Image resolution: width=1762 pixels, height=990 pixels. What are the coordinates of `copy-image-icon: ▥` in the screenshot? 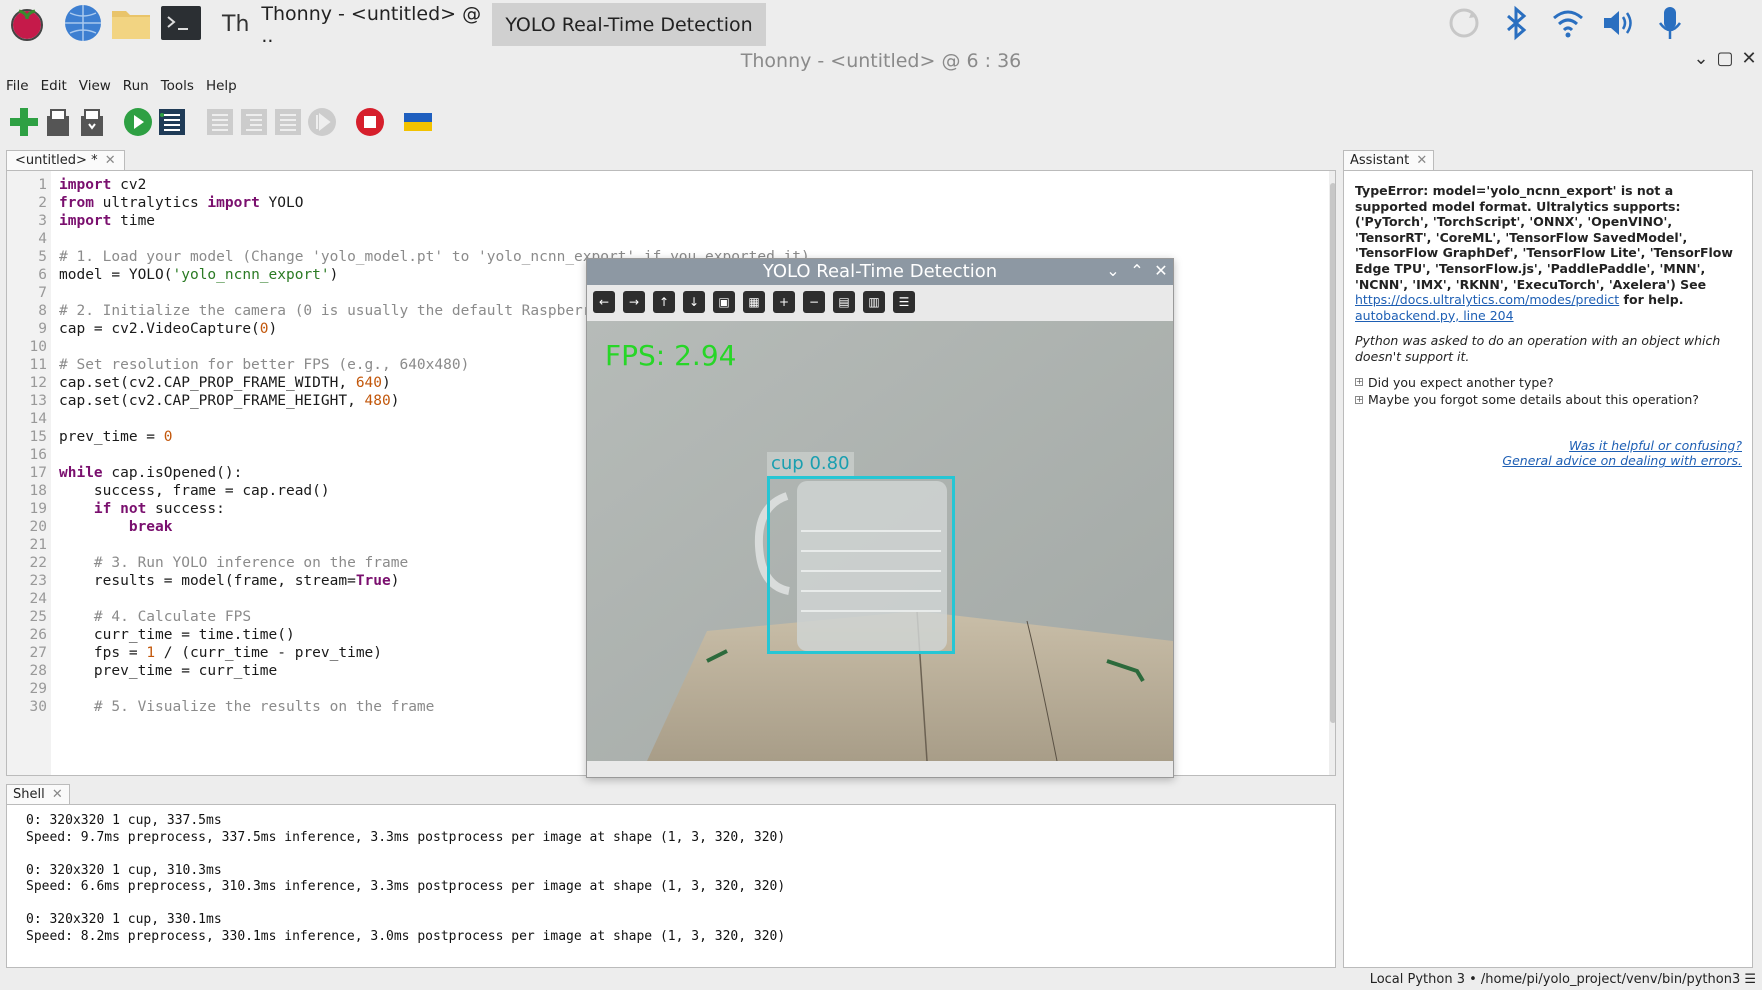 It's located at (874, 302).